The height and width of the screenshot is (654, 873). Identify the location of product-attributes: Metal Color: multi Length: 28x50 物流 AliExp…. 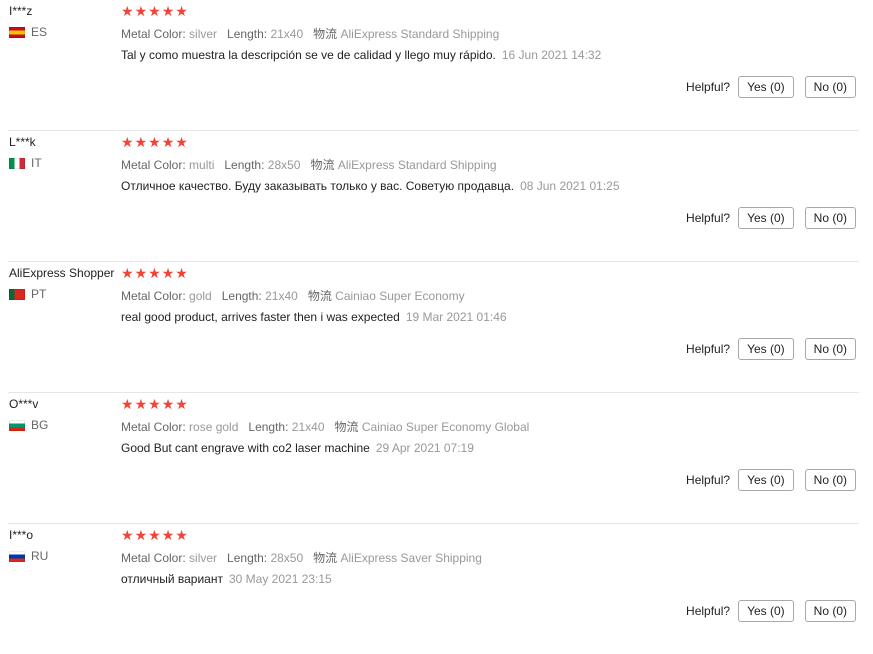
(490, 164).